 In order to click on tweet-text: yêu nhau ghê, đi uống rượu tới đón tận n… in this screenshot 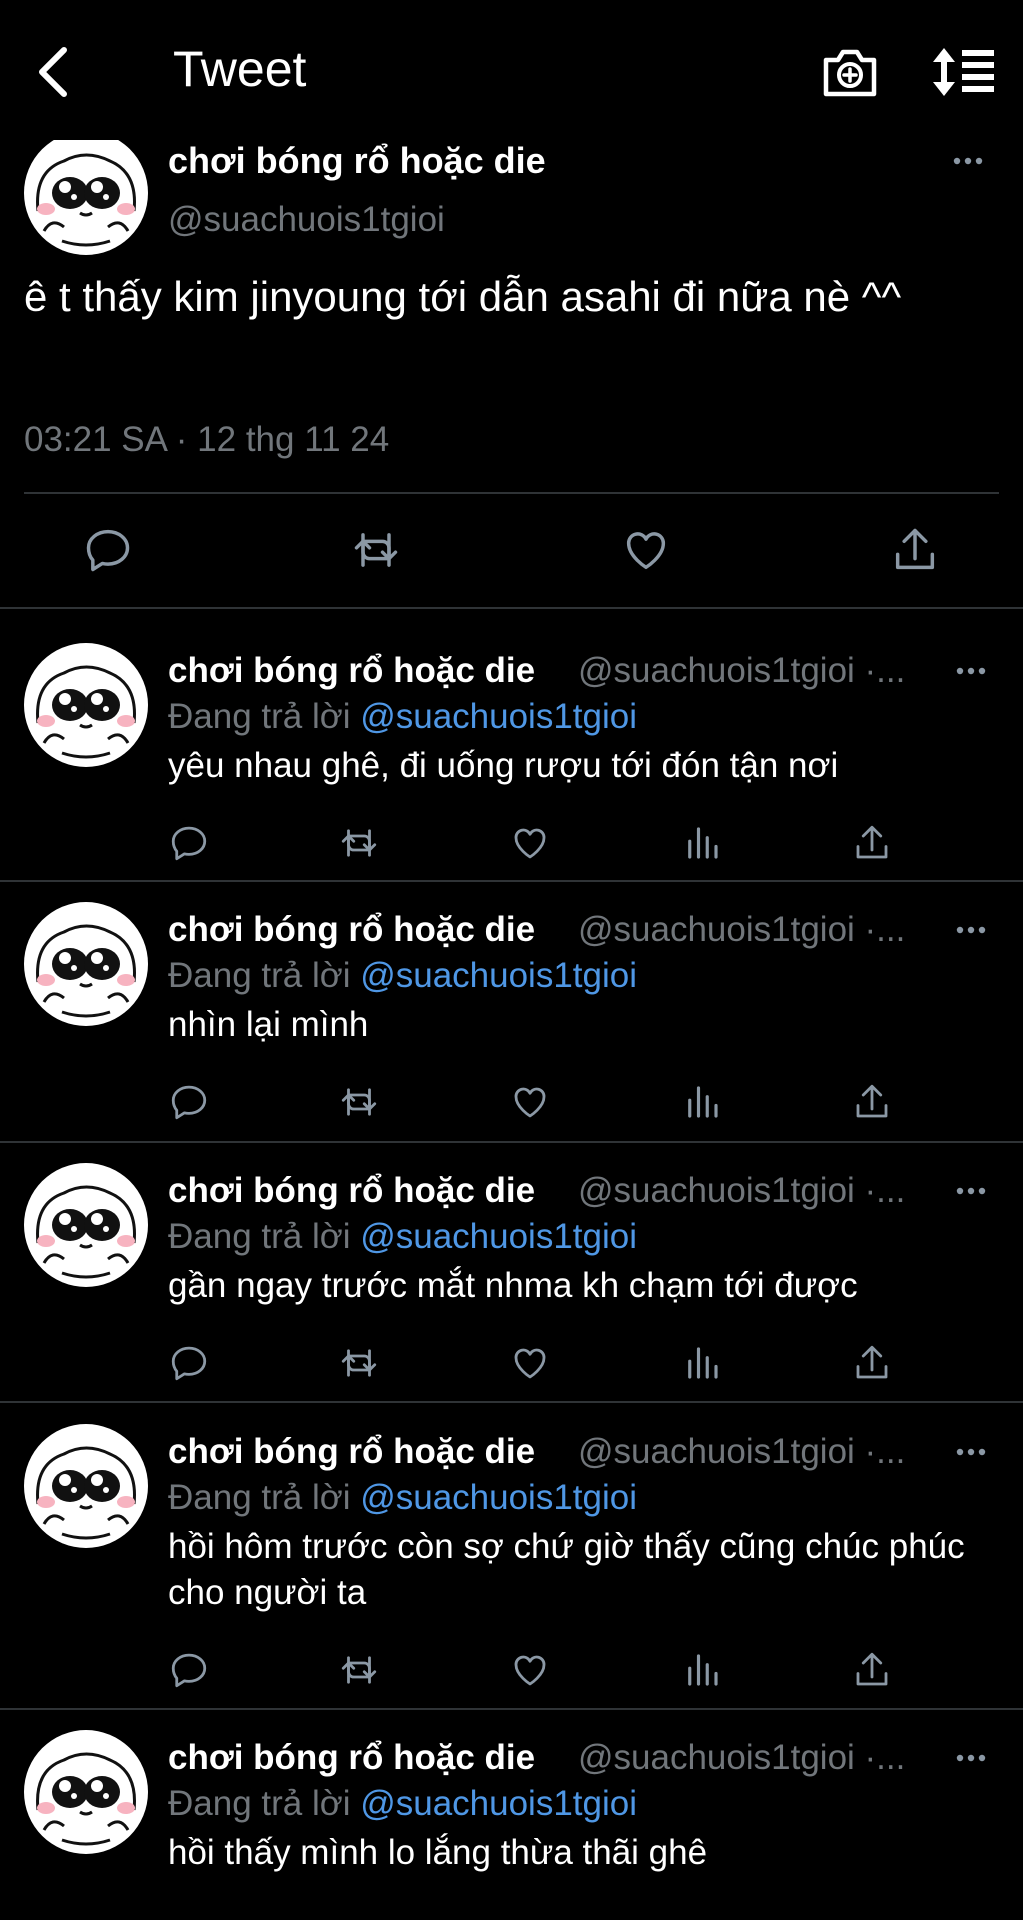, I will do `click(503, 765)`.